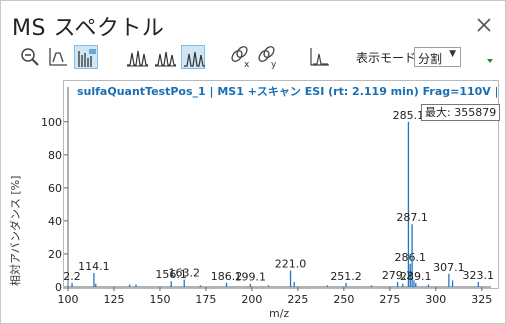 The image size is (506, 324). I want to click on max-intensity-label: 最大: 355879, so click(461, 112).